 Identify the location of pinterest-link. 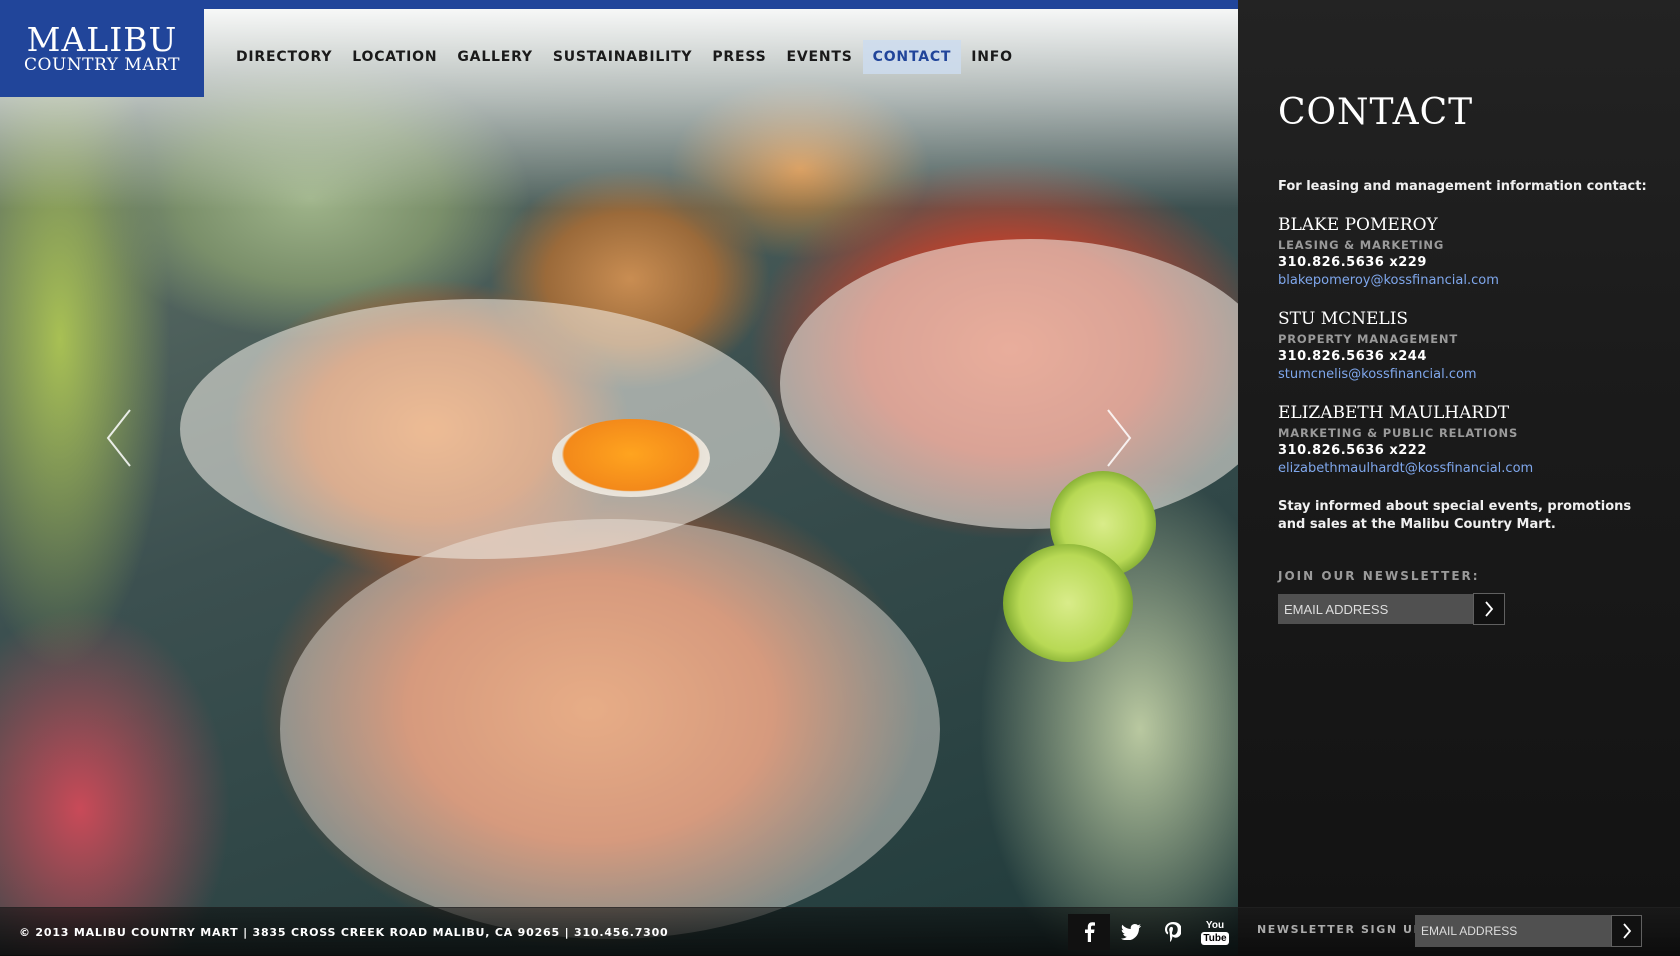
(1173, 932).